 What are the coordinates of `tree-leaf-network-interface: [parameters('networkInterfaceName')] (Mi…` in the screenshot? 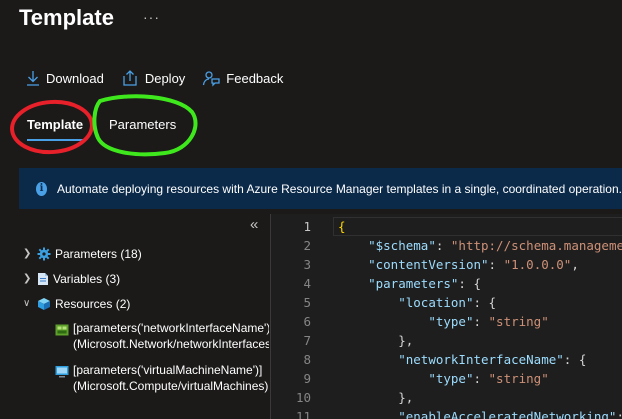 It's located at (162, 339).